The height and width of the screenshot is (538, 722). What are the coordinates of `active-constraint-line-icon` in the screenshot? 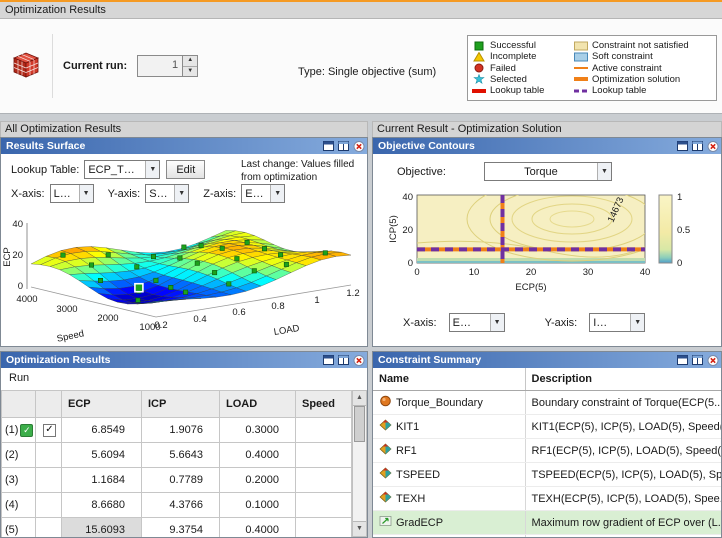 It's located at (581, 68).